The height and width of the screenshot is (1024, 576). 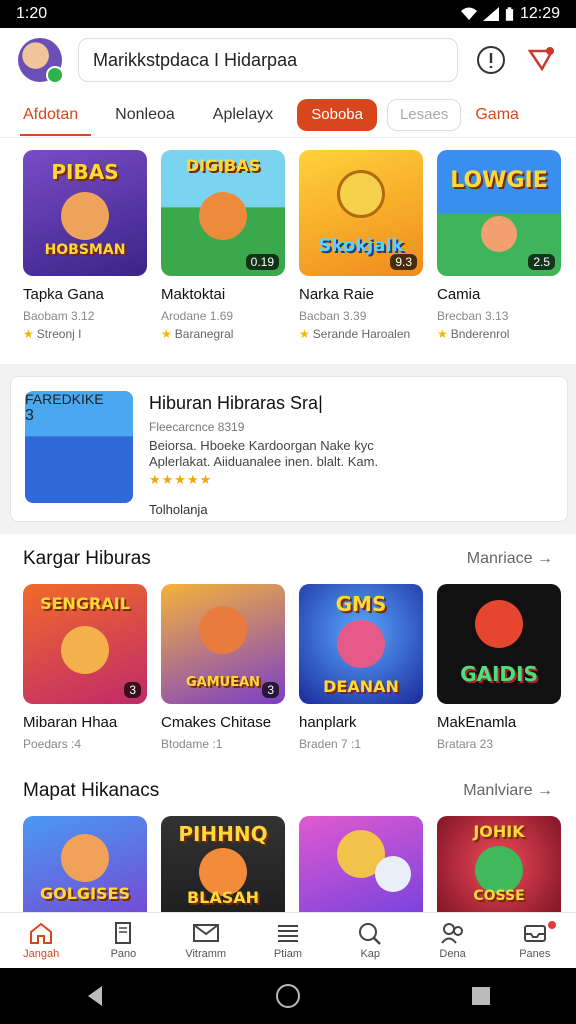 What do you see at coordinates (145, 115) in the screenshot?
I see `tab-nonleoa: Nonleoa` at bounding box center [145, 115].